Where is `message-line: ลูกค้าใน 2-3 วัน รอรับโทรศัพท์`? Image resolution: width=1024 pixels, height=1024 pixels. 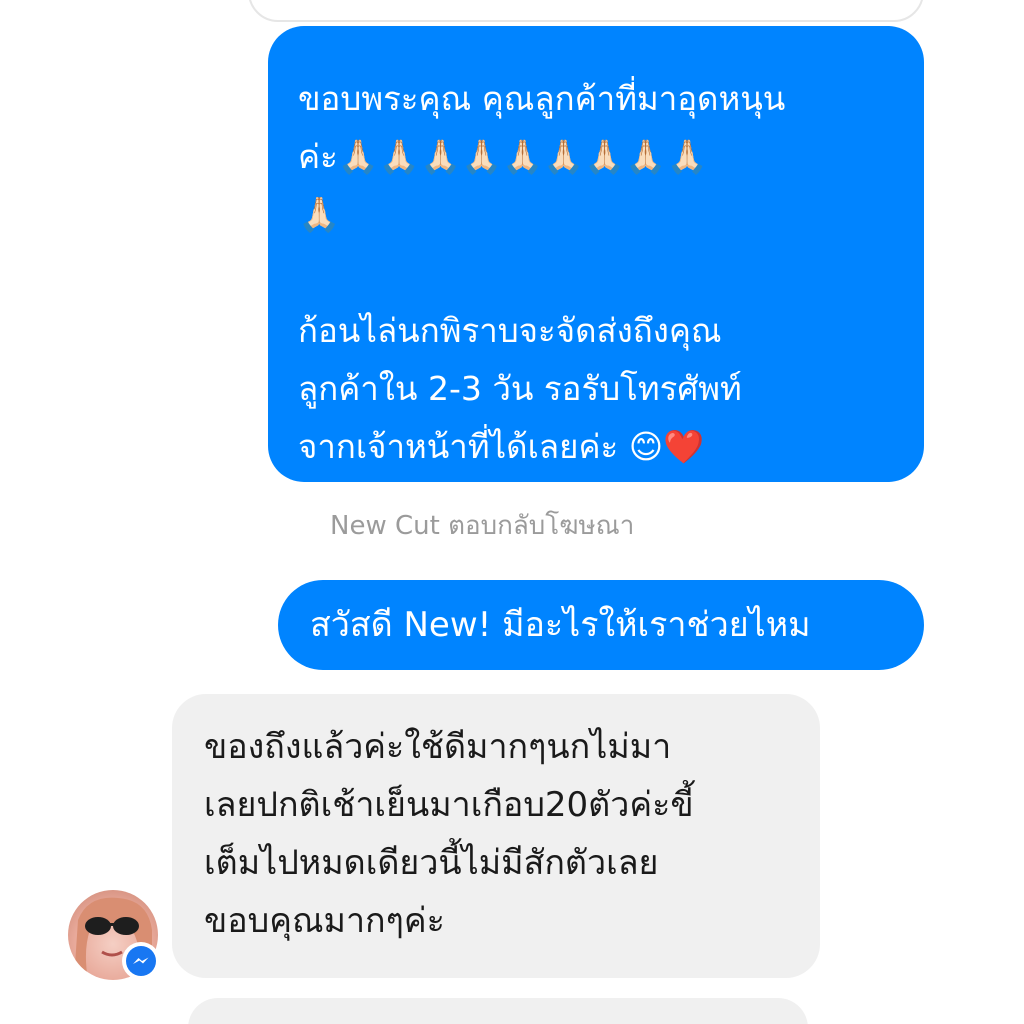 message-line: ลูกค้าใน 2-3 วัน รอรับโทรศัพท์ is located at coordinates (520, 388).